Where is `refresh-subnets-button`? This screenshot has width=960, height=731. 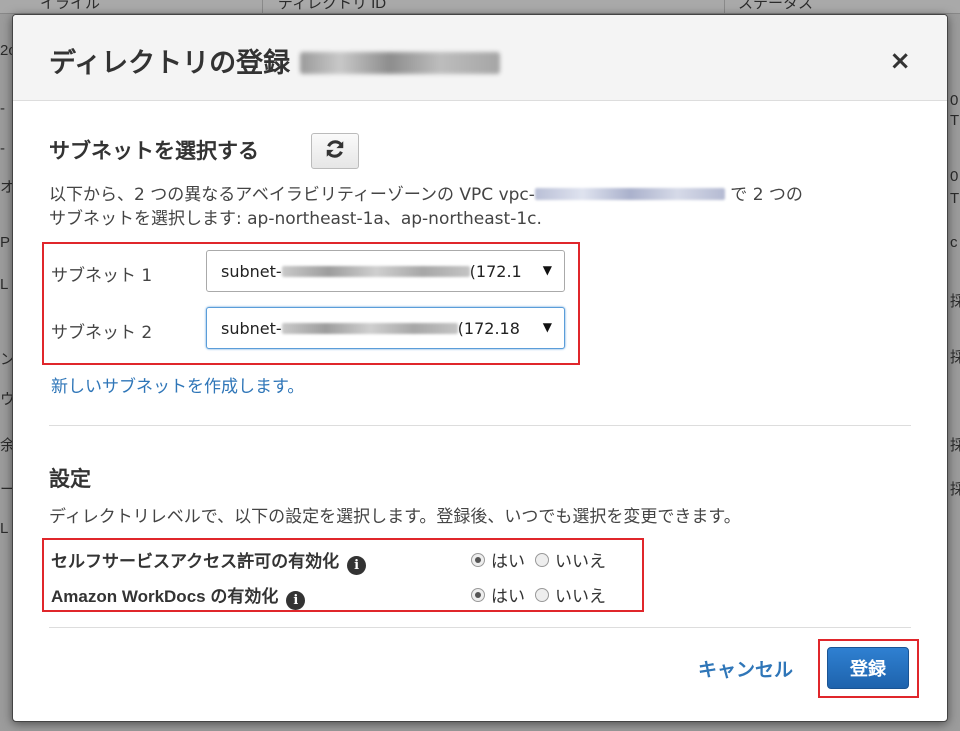 refresh-subnets-button is located at coordinates (335, 151).